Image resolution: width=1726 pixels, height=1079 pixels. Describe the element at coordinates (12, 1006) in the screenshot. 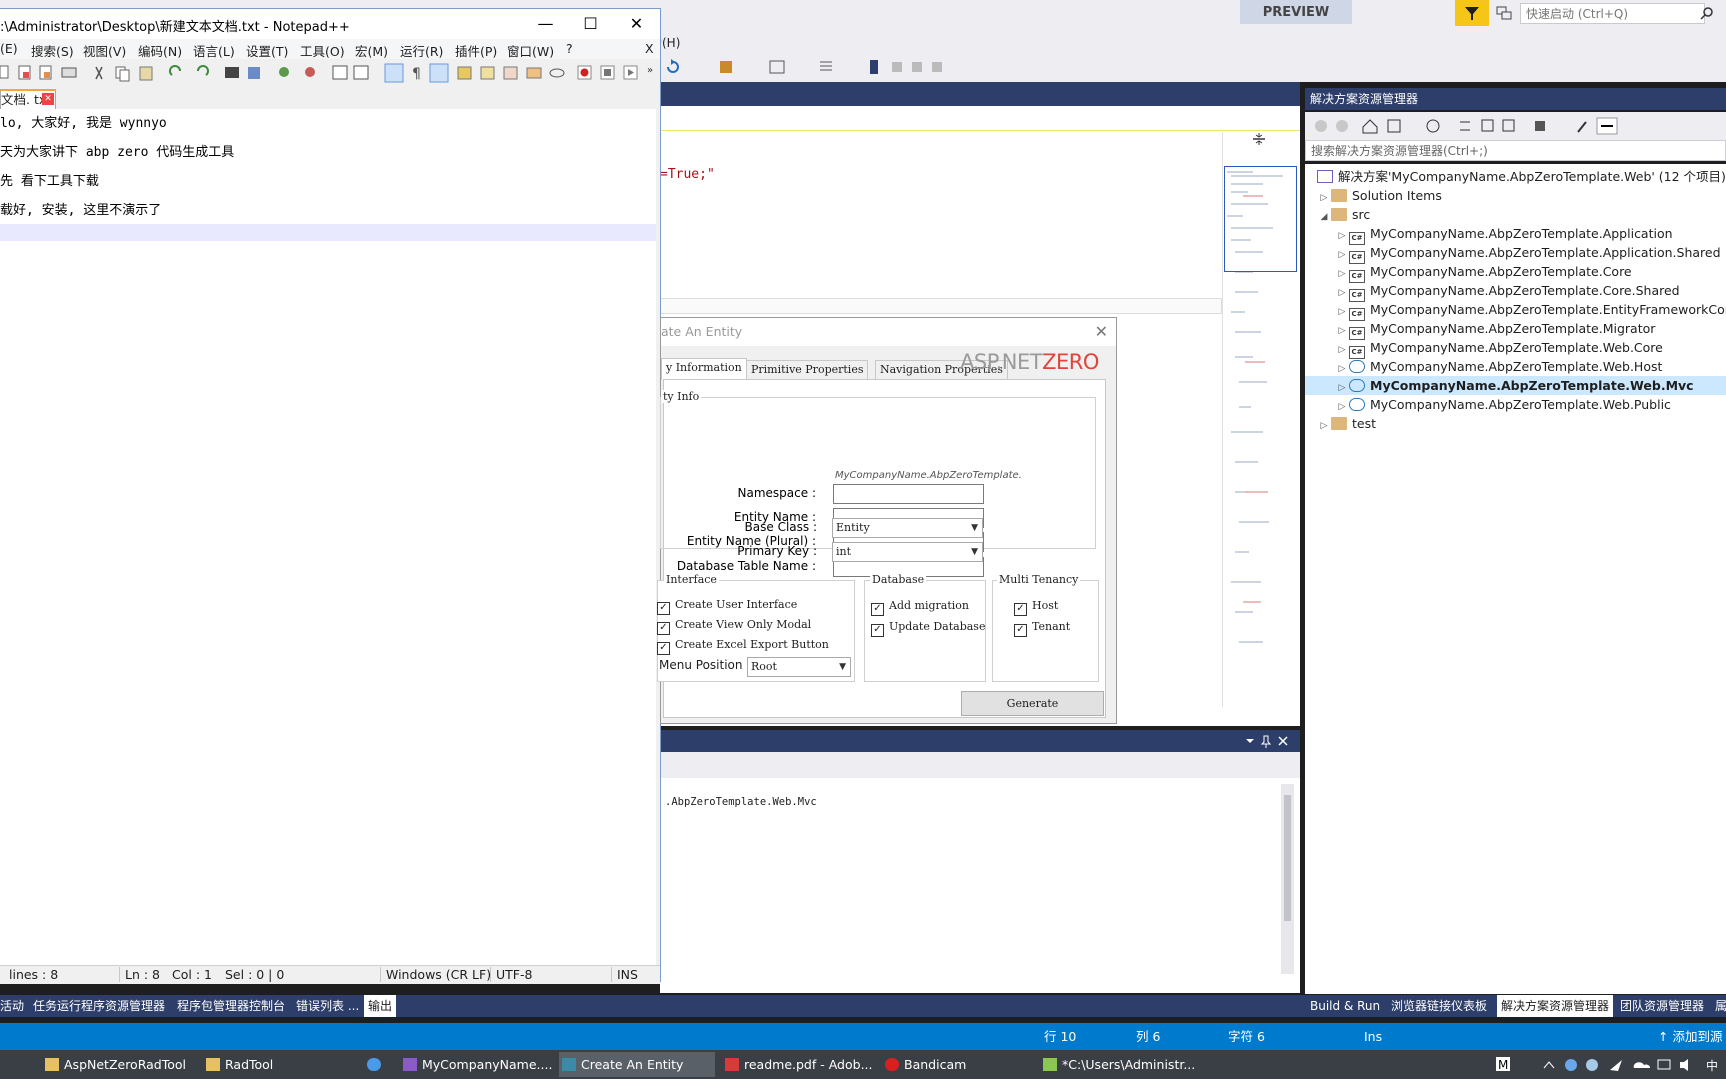

I see `tab-activity: 活动` at that location.